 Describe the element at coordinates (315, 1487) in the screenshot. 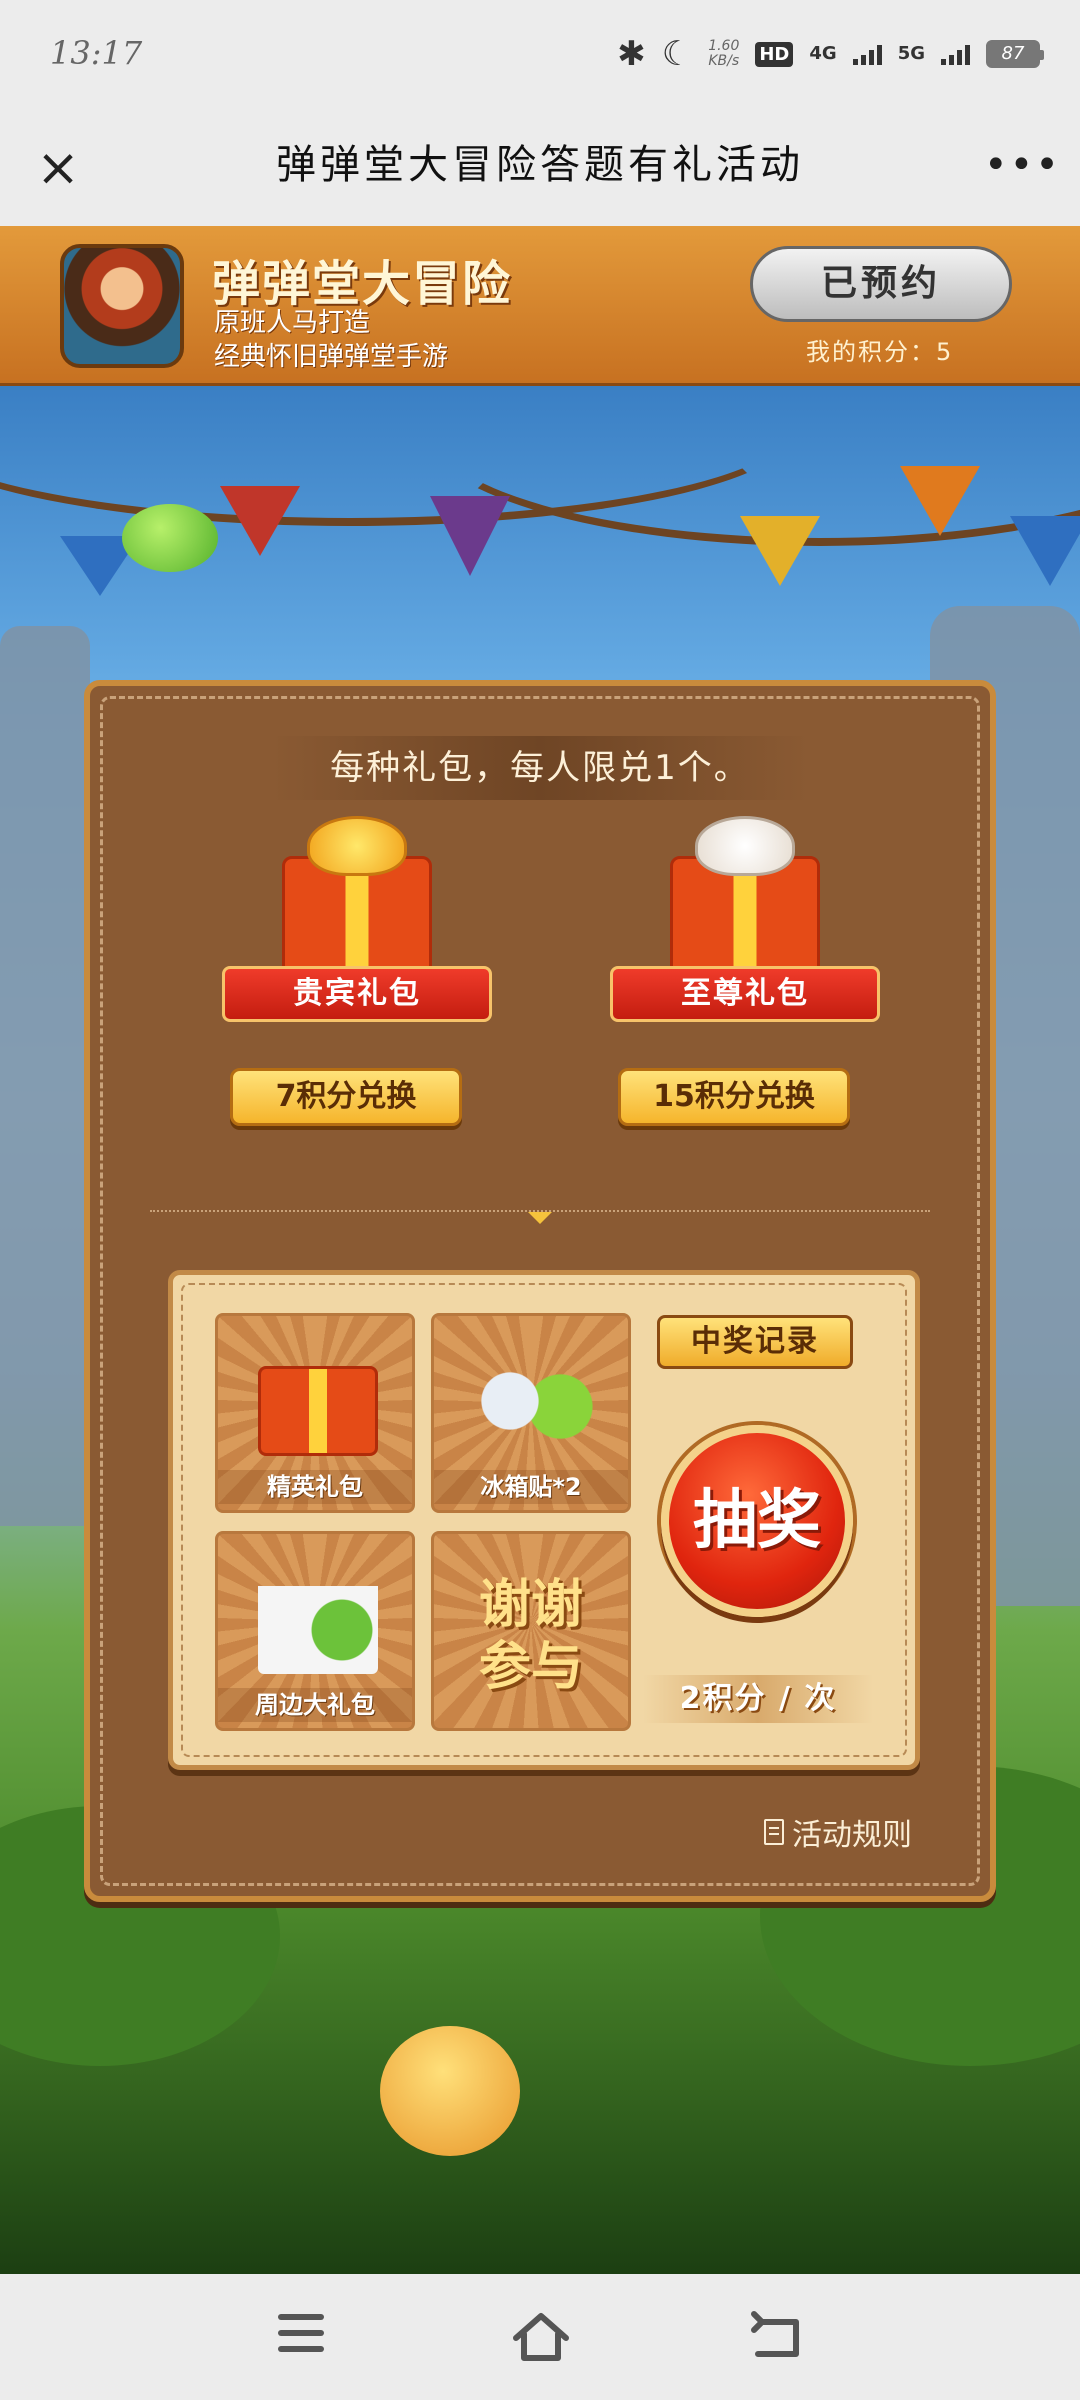

I see `prize-label: 精英礼包` at that location.